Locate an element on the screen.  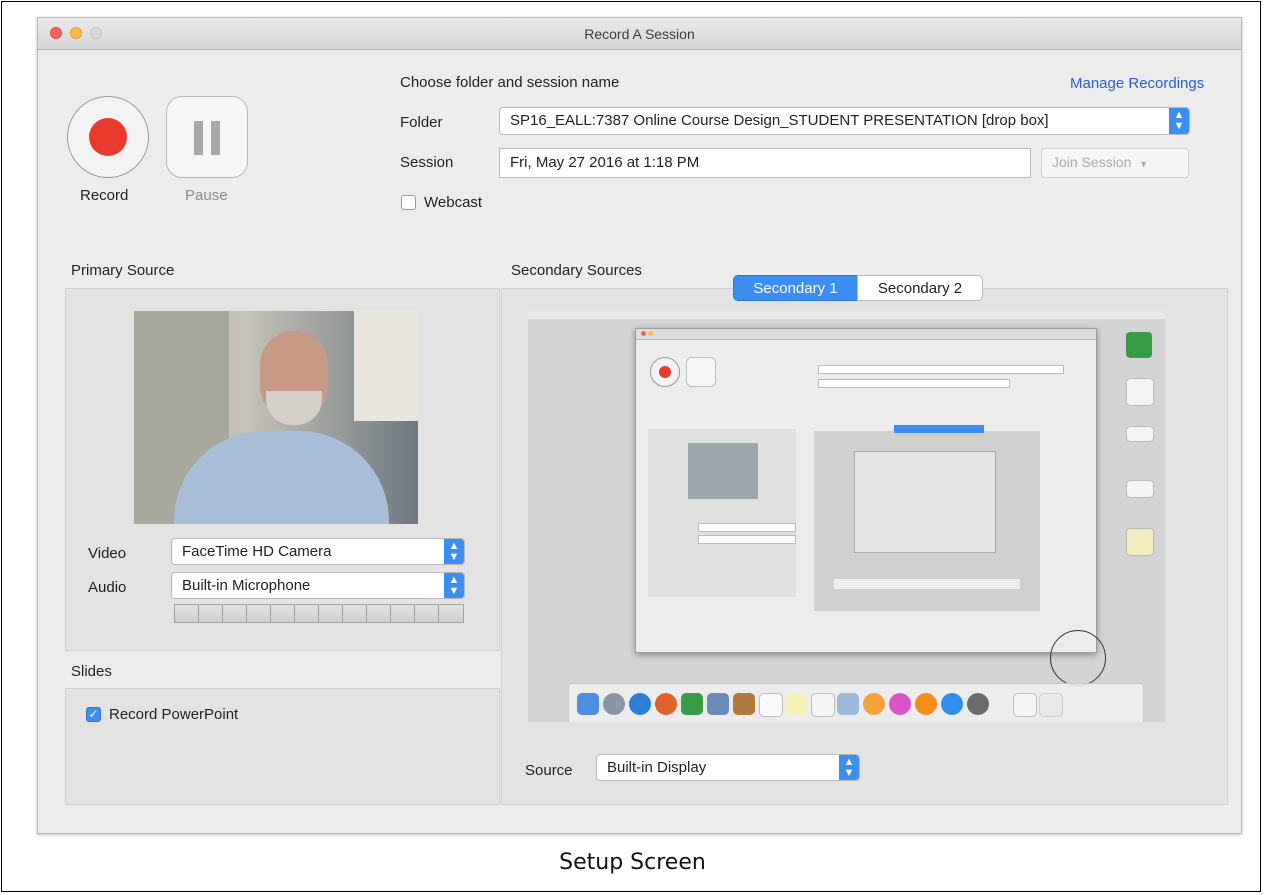
tab-secondary-2: Secondary 2 is located at coordinates (920, 288).